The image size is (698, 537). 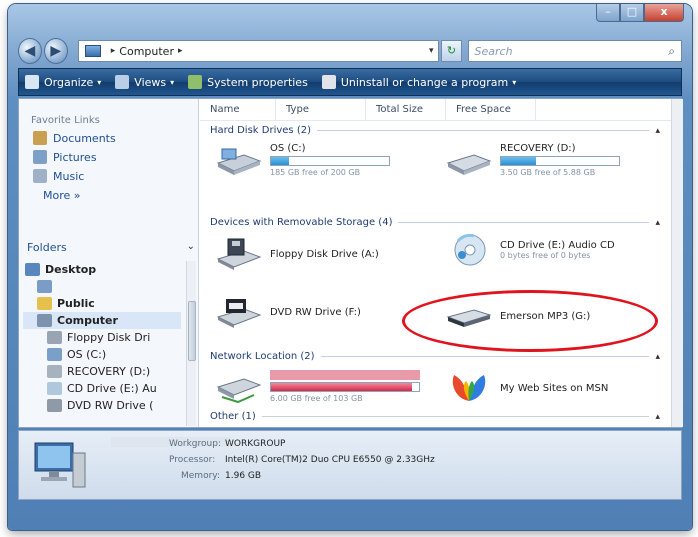 I want to click on tree-item-public: Public, so click(x=102, y=303).